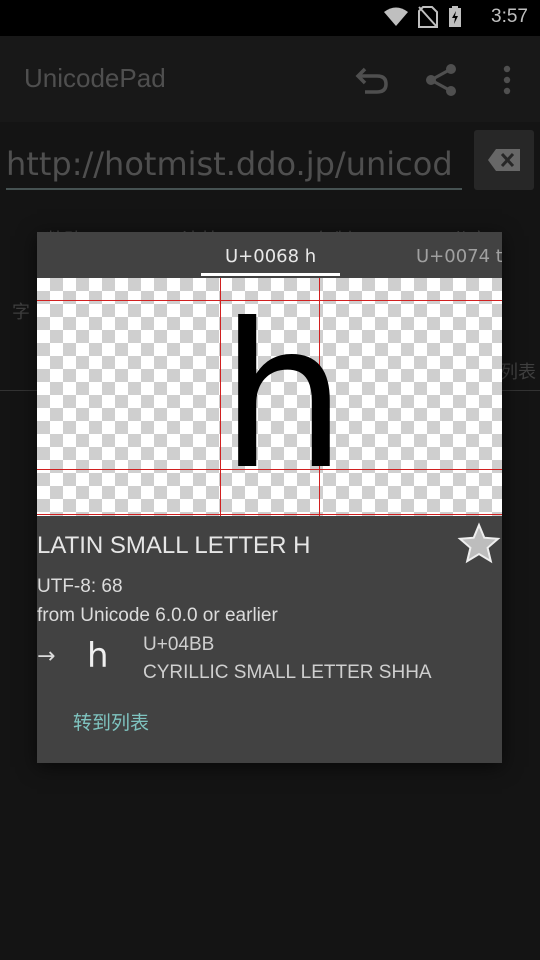 The height and width of the screenshot is (960, 540). I want to click on star-icon, so click(479, 543).